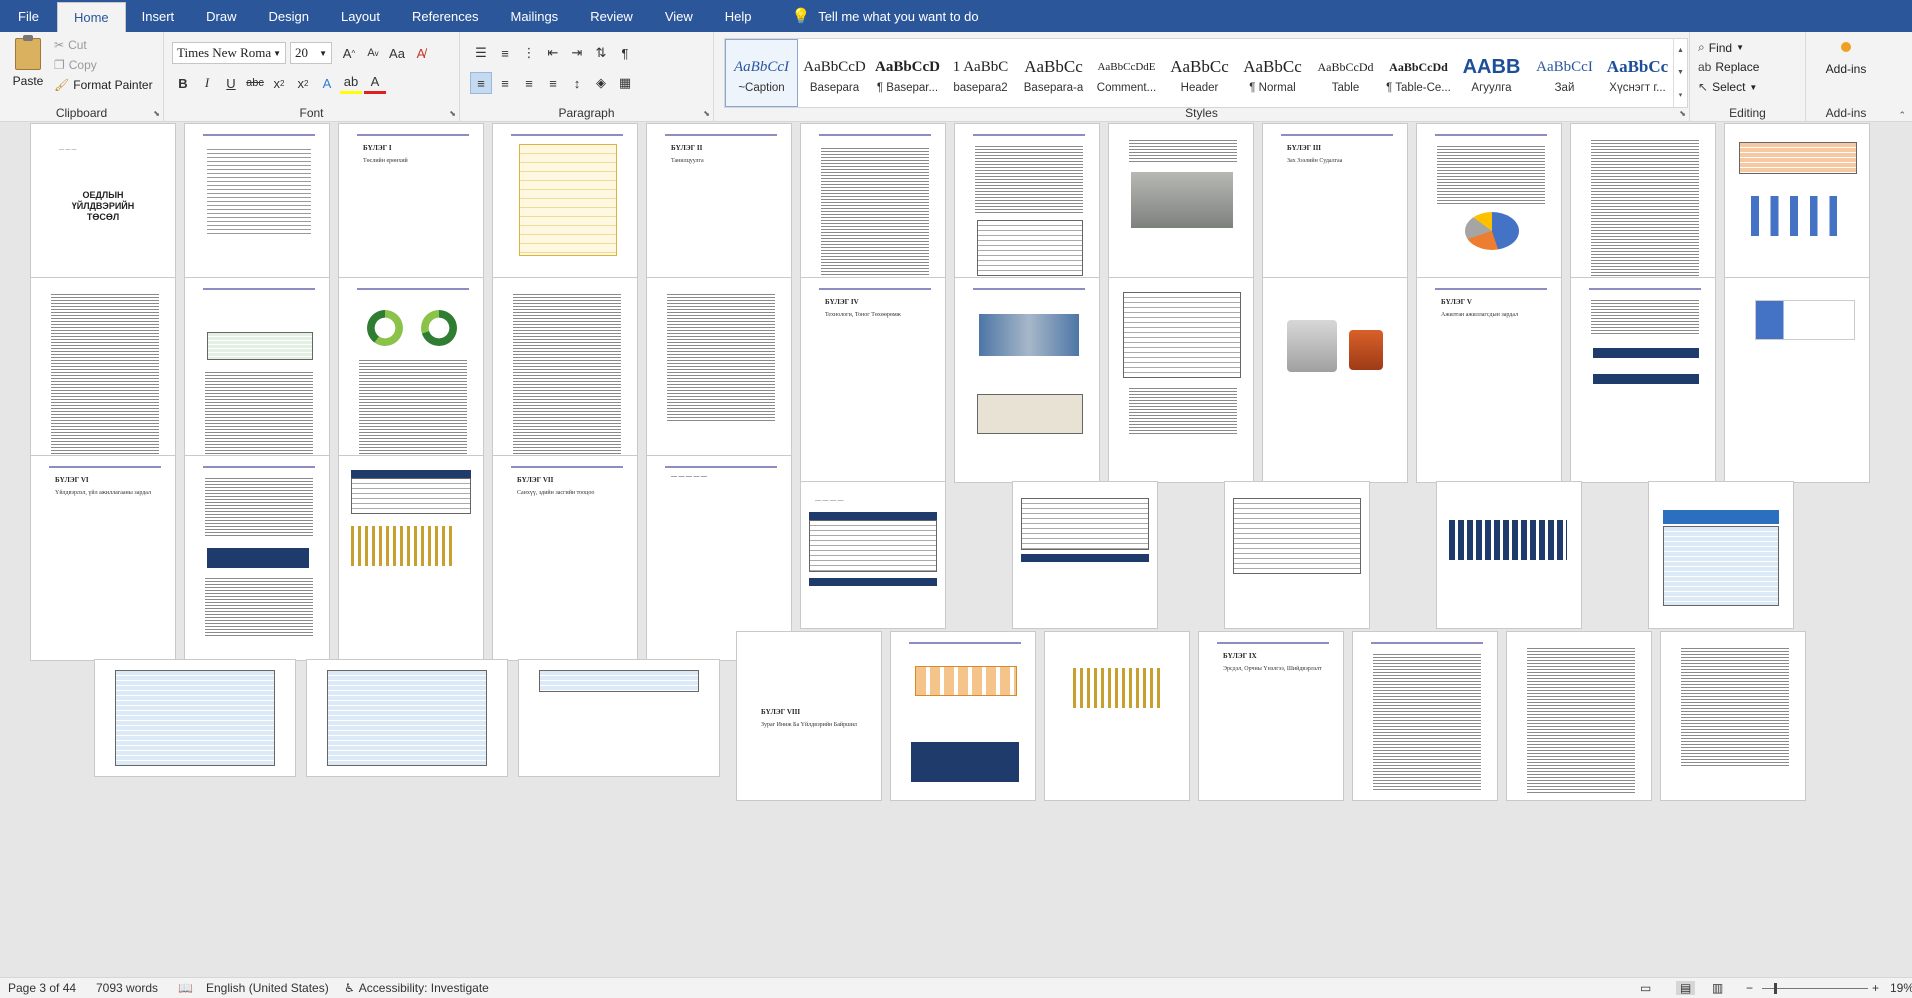 This screenshot has width=1912, height=998. Describe the element at coordinates (267, 988) in the screenshot. I see `language: English (United States)` at that location.